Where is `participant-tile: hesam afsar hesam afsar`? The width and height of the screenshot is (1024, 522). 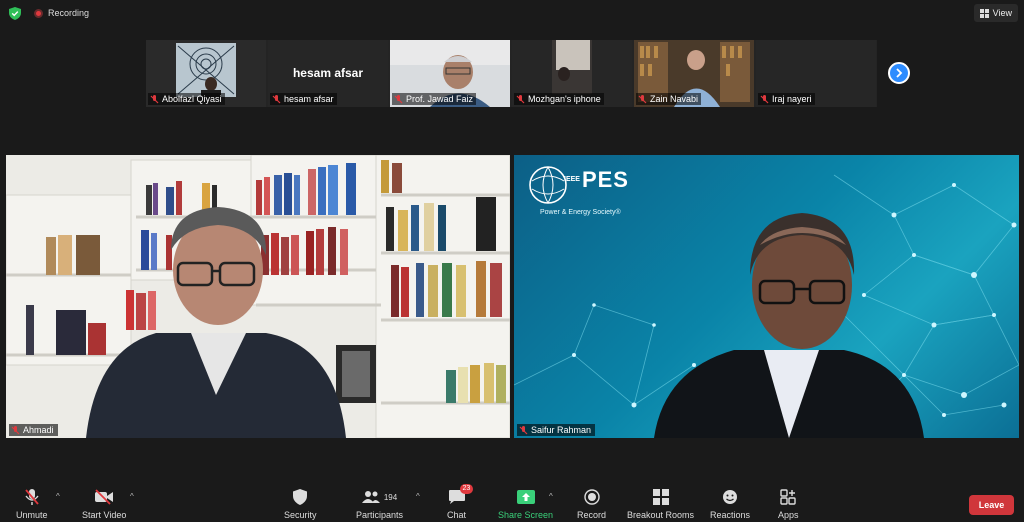
participant-tile: hesam afsar hesam afsar is located at coordinates (328, 73).